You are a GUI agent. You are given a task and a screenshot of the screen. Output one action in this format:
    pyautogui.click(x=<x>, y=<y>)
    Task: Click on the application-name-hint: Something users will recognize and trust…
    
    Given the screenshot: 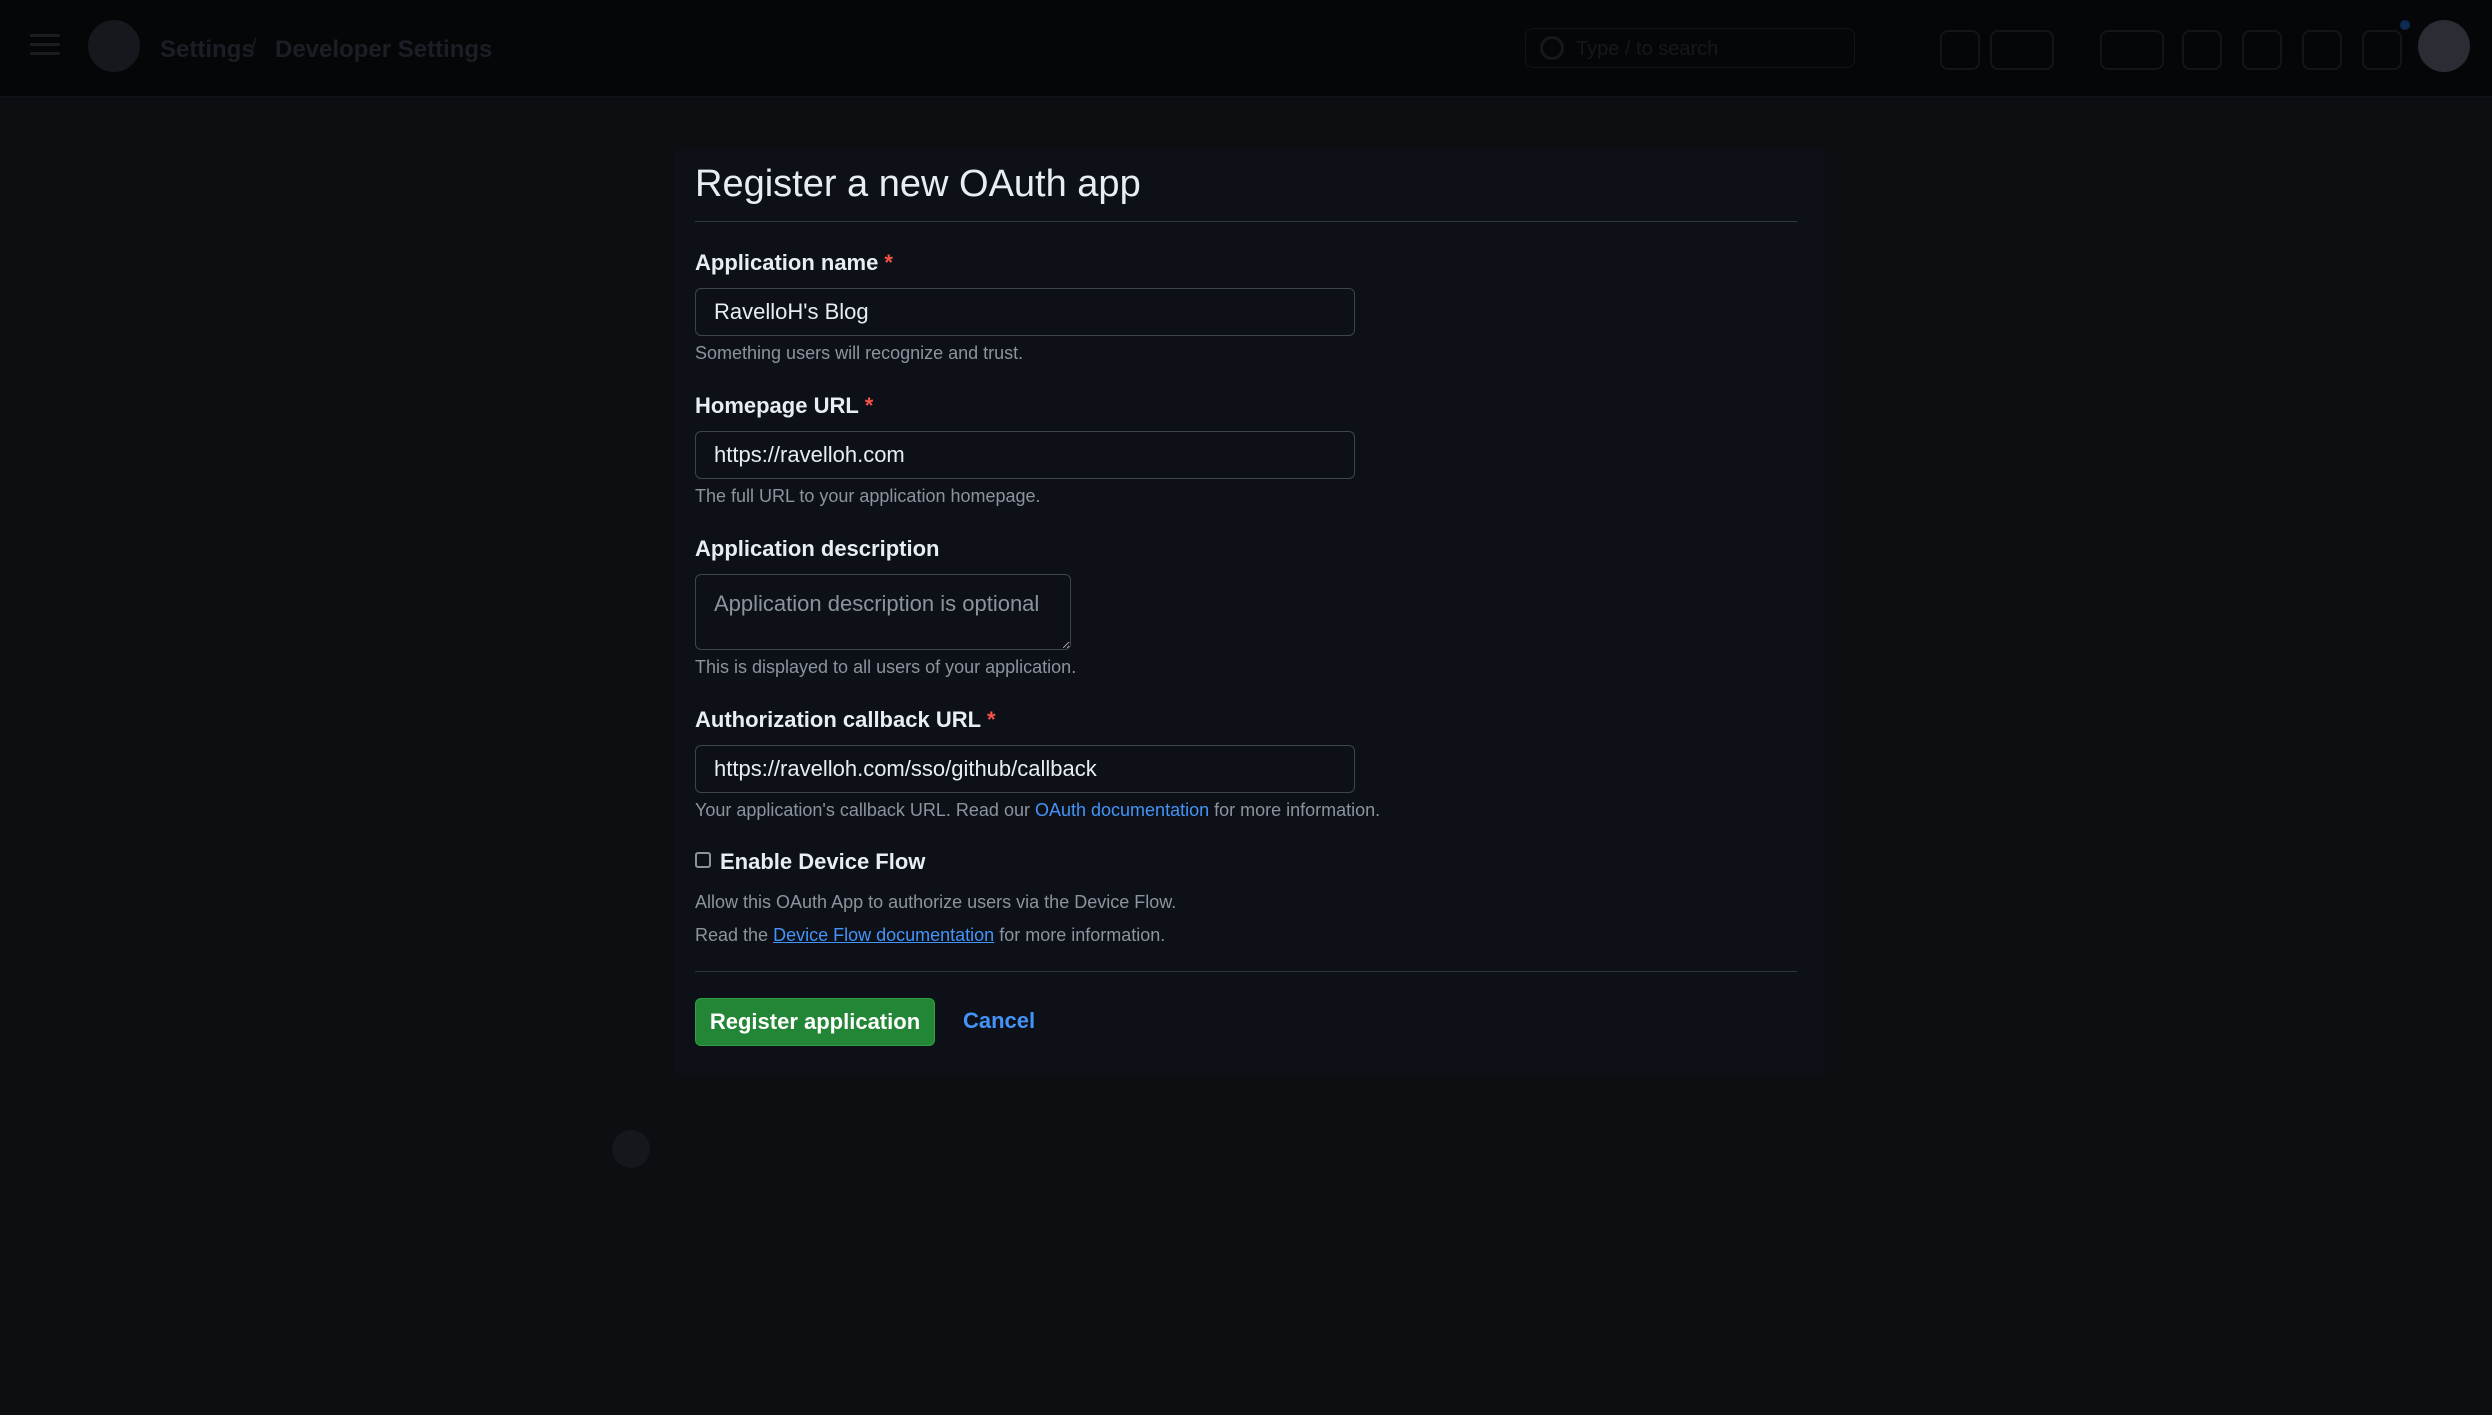 What is the action you would take?
    pyautogui.click(x=859, y=353)
    